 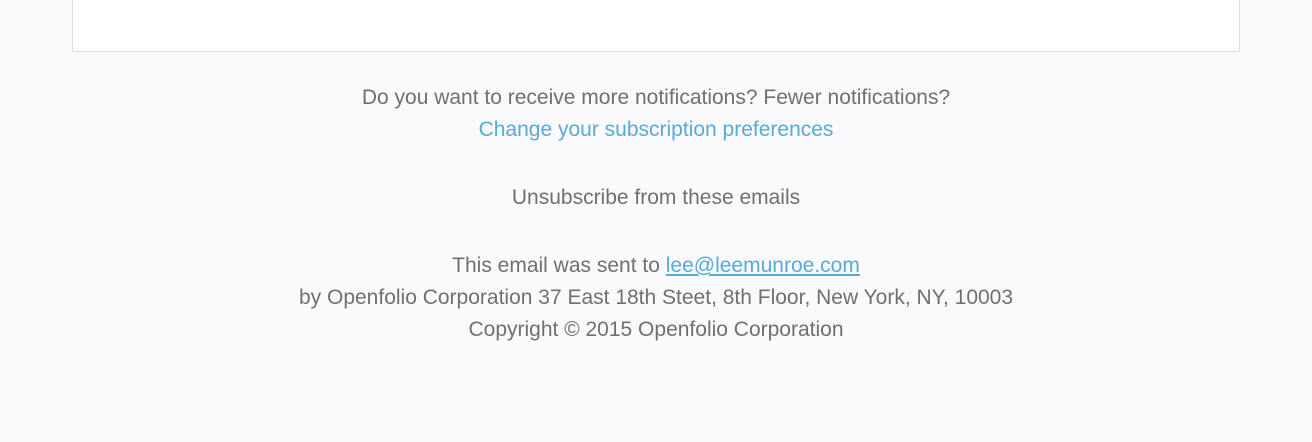 I want to click on unsubscribe-link: Unsubscribe from these emails, so click(x=656, y=197).